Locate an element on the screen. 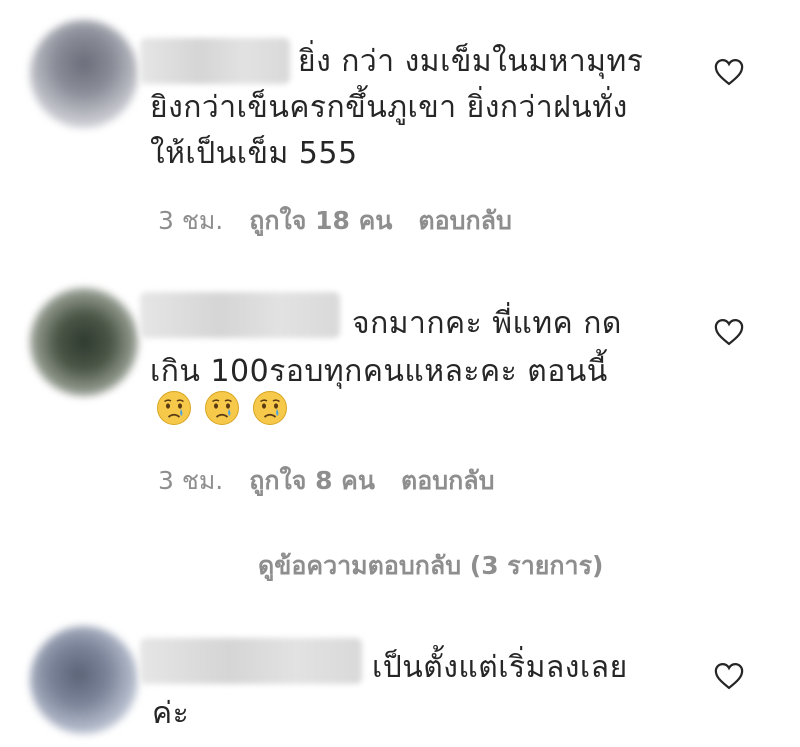 Image resolution: width=800 pixels, height=747 pixels. comment-text-line: ค่ะ is located at coordinates (171, 713).